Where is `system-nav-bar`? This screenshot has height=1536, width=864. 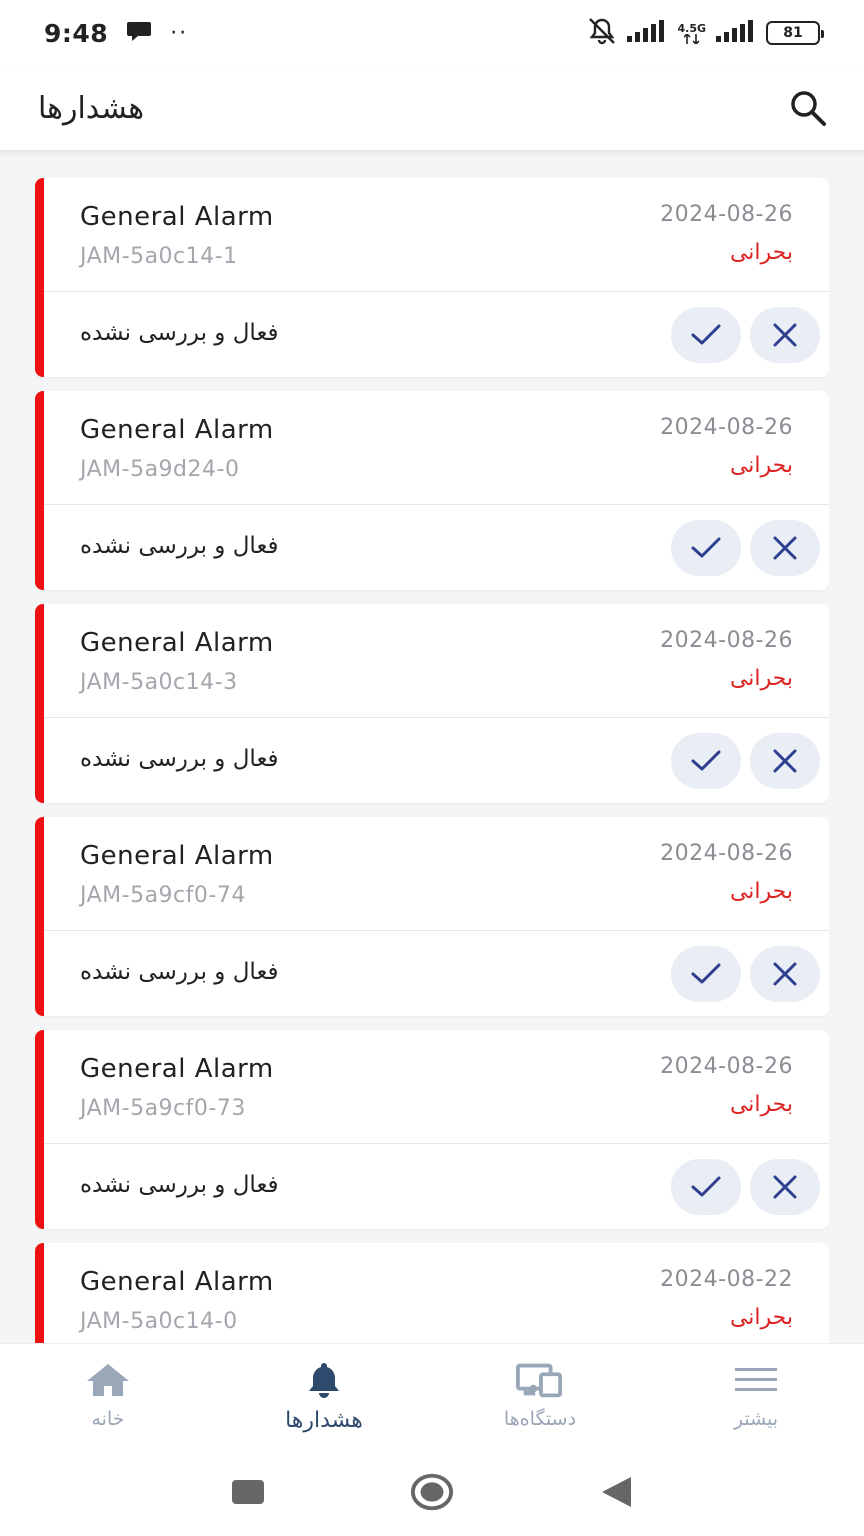
system-nav-bar is located at coordinates (432, 1492).